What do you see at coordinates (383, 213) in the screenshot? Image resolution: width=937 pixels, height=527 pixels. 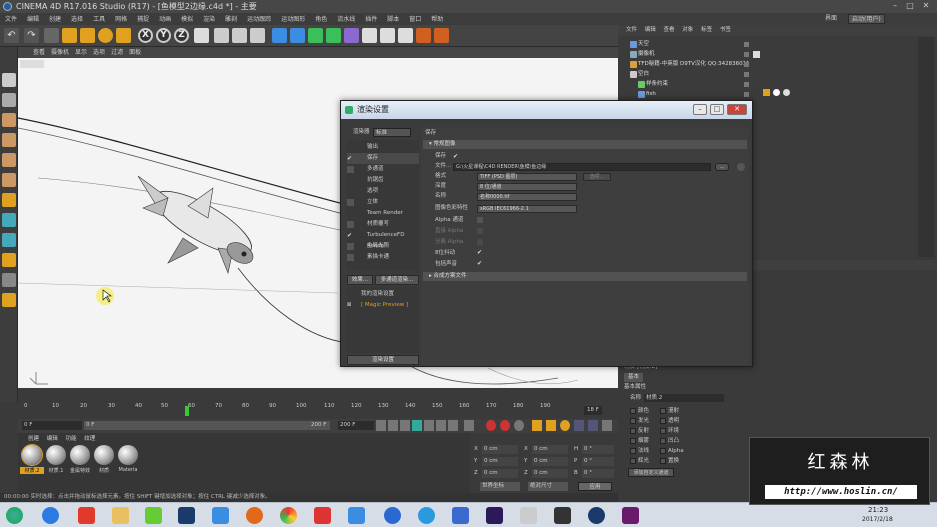 I see `setting-item: Team Render` at bounding box center [383, 213].